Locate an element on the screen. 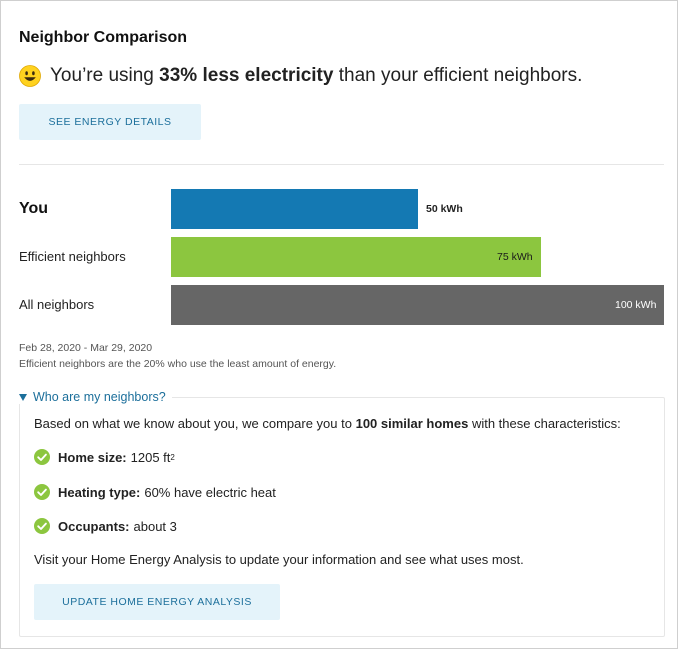  characteristic-heating-type: Heating type: 60% have electric heat is located at coordinates (155, 492).